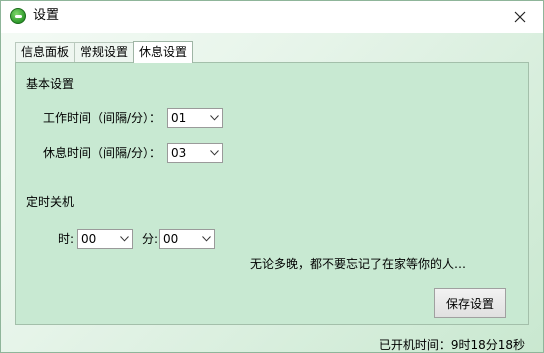  What do you see at coordinates (179, 118) in the screenshot?
I see `work-time-value: 01` at bounding box center [179, 118].